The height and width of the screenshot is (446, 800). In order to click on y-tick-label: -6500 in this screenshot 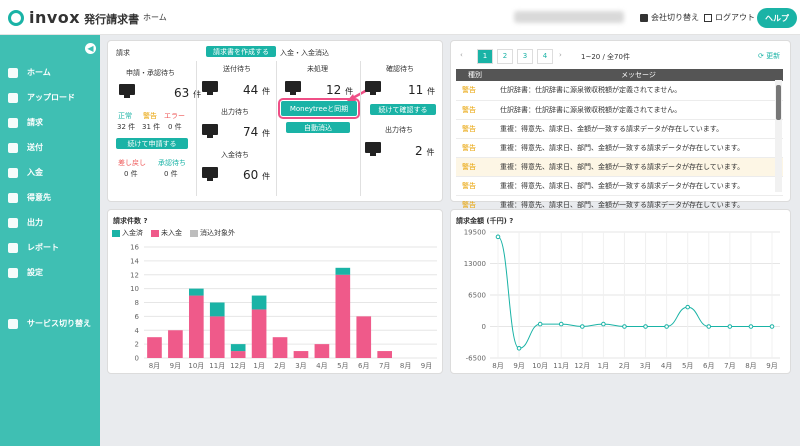, I will do `click(476, 359)`.